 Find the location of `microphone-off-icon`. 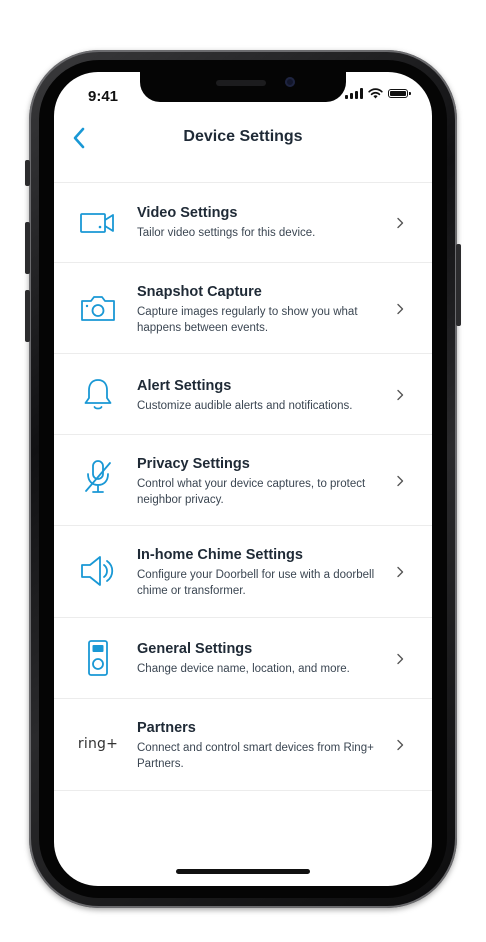

microphone-off-icon is located at coordinates (98, 477).